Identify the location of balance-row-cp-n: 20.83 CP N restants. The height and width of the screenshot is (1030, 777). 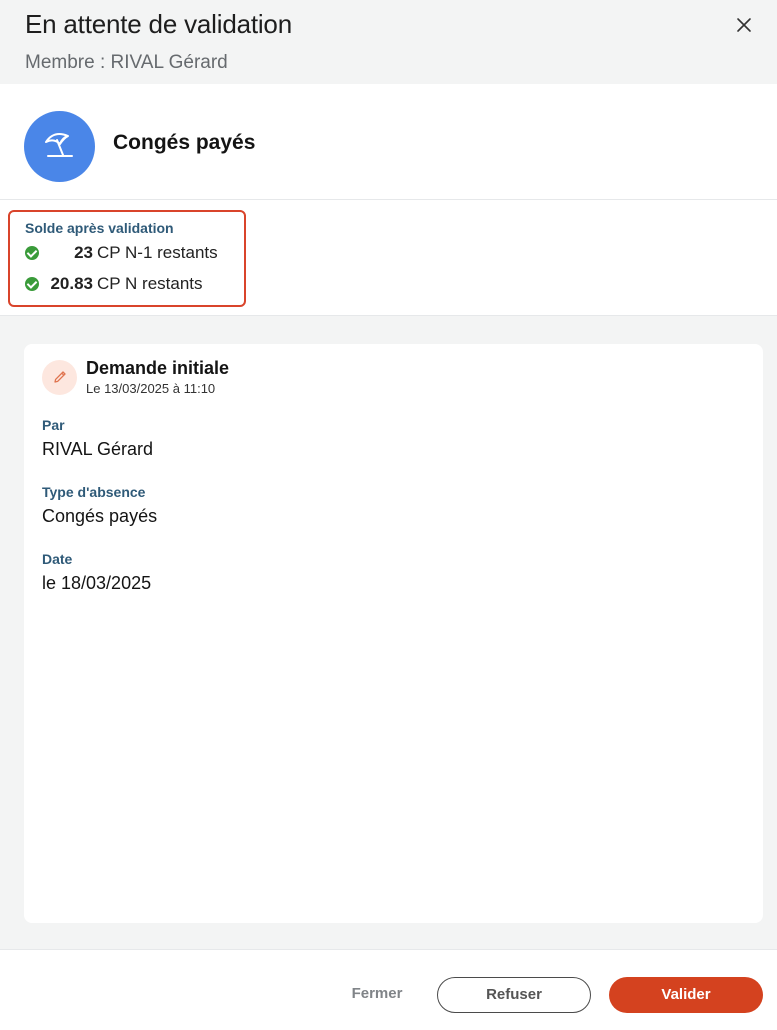
(114, 284).